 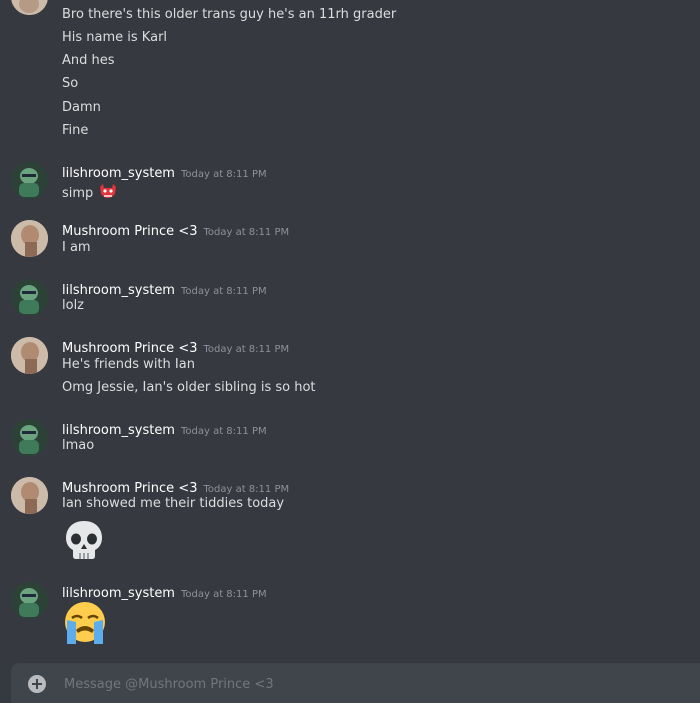 What do you see at coordinates (70, 83) in the screenshot?
I see `message-text: So` at bounding box center [70, 83].